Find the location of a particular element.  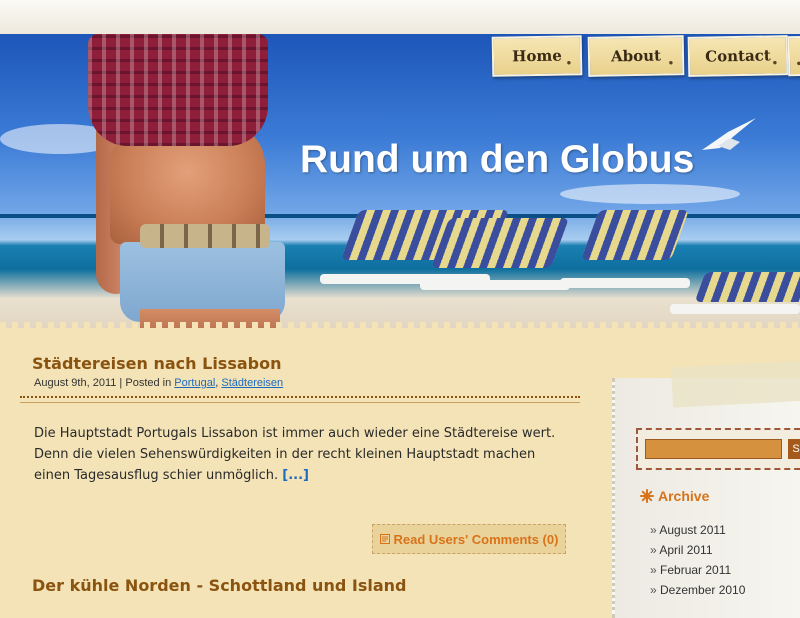

site-title: Rund um den Globus is located at coordinates (497, 159).